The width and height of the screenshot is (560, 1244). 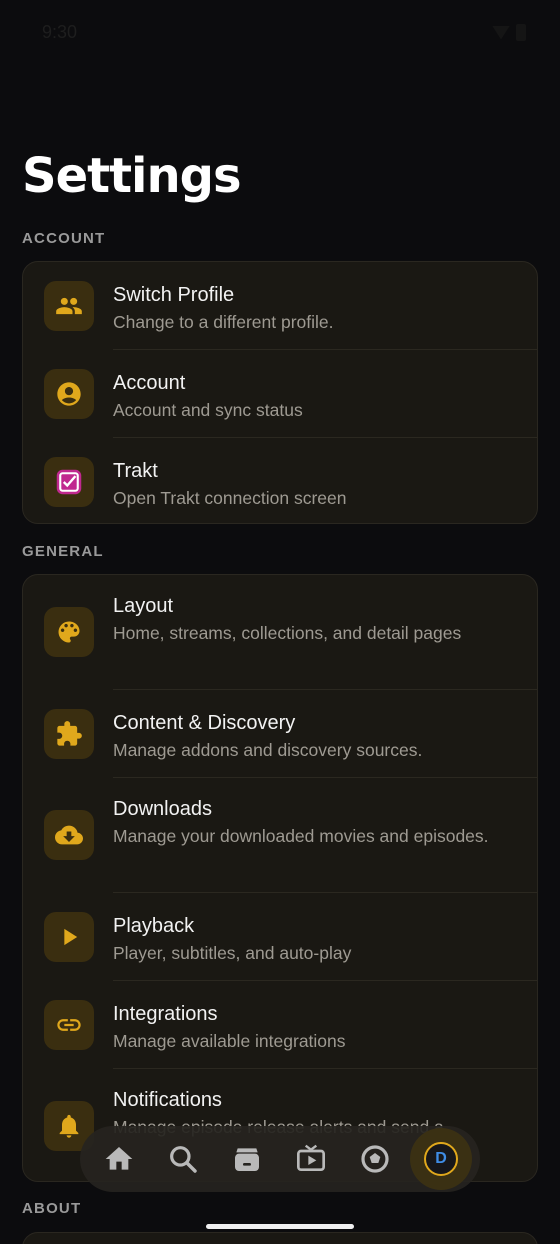 I want to click on nav-tv, so click(x=311, y=1159).